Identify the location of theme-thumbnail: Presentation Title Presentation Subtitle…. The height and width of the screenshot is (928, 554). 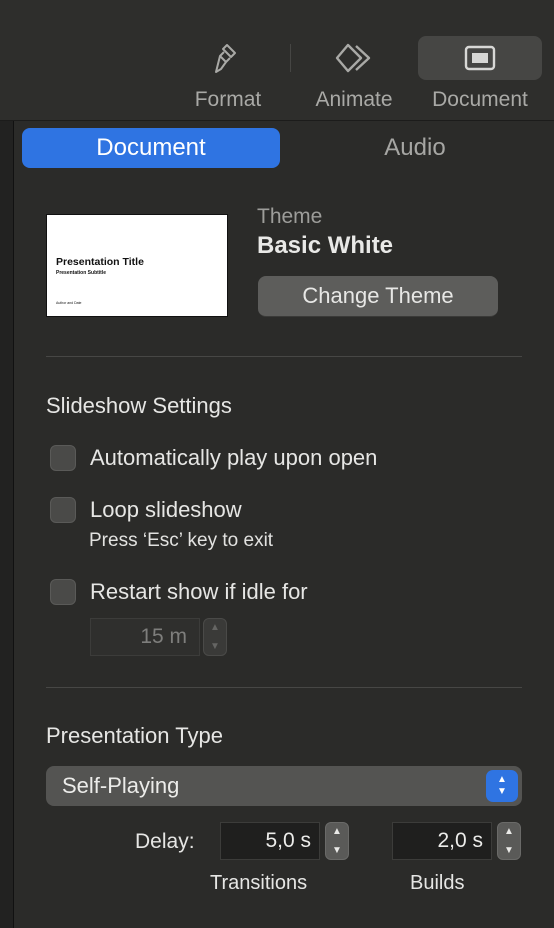
(137, 265).